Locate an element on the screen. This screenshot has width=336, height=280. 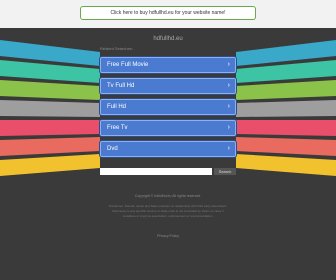
link-label: Dvd is located at coordinates (112, 149).